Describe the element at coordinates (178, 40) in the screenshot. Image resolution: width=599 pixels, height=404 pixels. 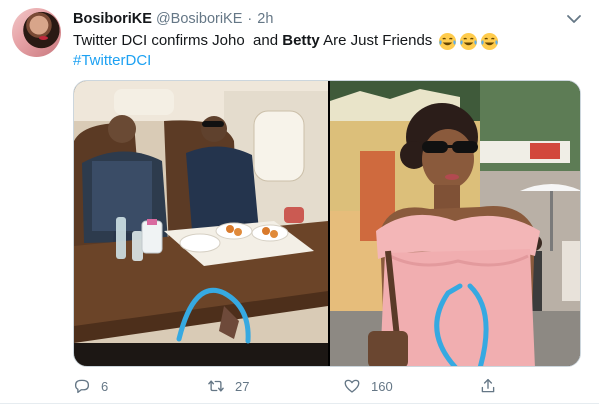
I see `tweet-text-part: Twitter DCI confirms Joho and` at that location.